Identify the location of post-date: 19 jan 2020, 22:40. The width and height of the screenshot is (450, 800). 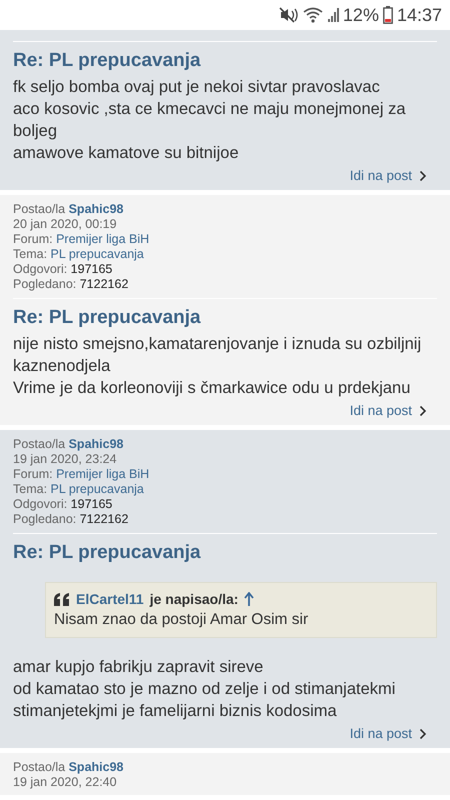
(65, 782).